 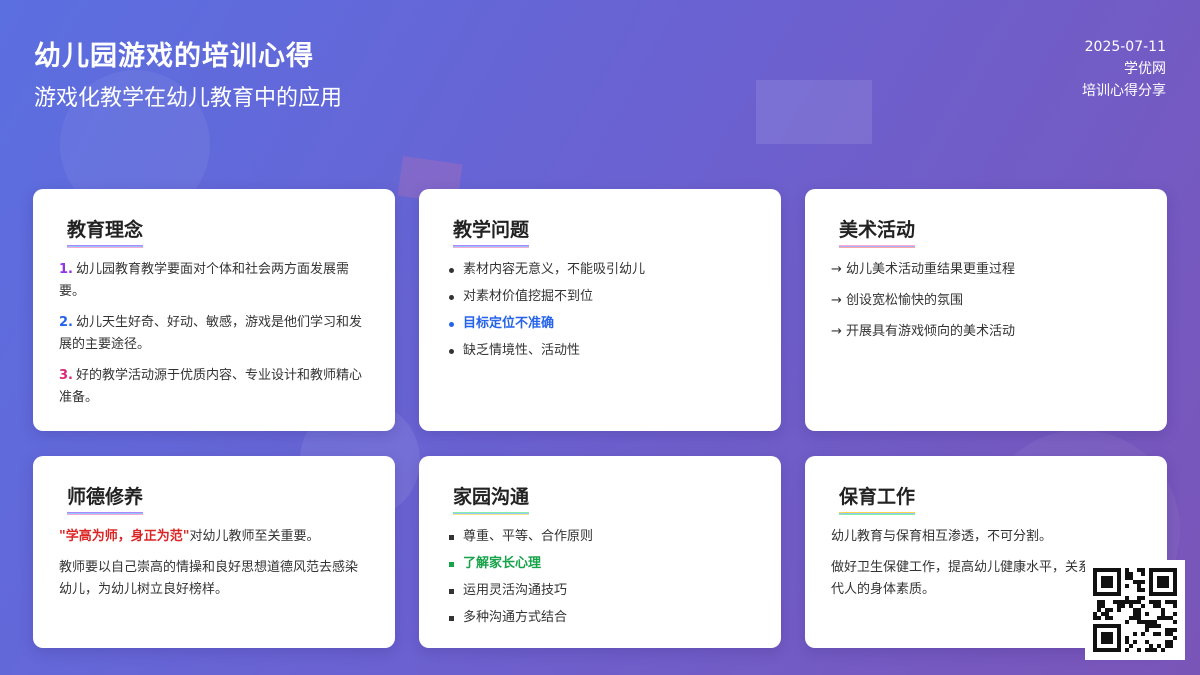 I want to click on item-text: 幼儿天生好奇、好动、敏感，游戏是他们学习和发展的主要途径。, so click(x=210, y=333).